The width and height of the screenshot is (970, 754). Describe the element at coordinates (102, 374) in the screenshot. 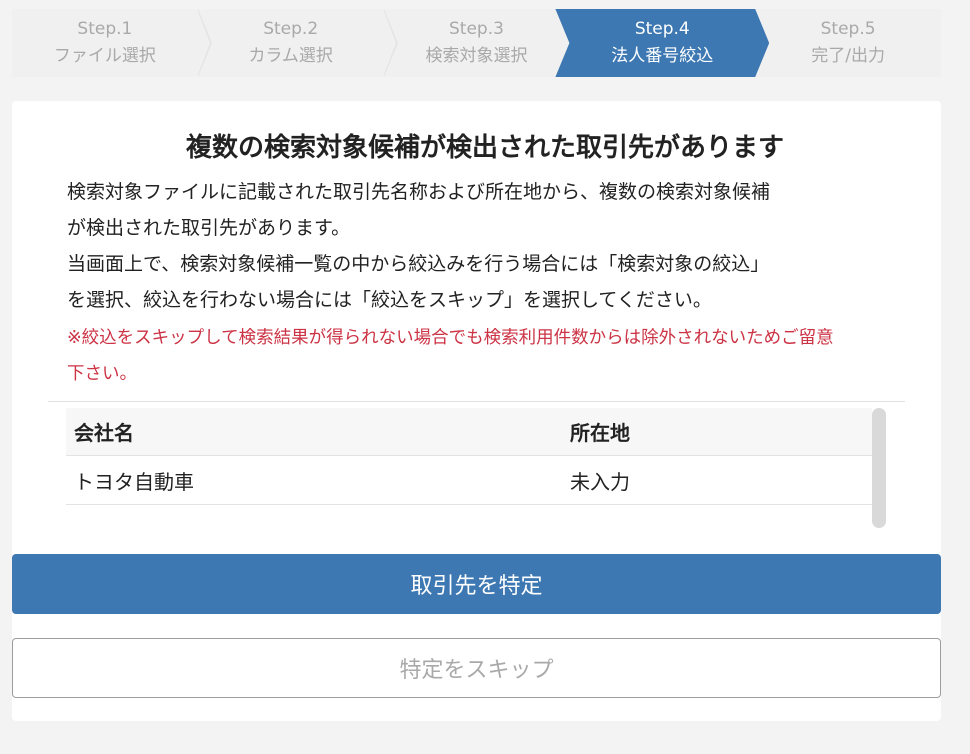

I see `warning-line: 下さい。` at that location.